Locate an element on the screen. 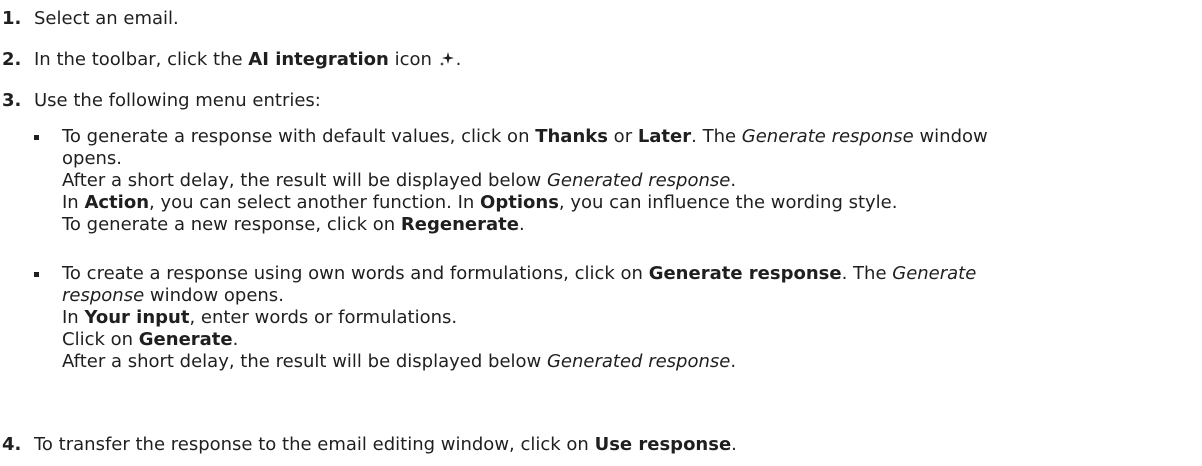  ui-term: Use response is located at coordinates (663, 444).